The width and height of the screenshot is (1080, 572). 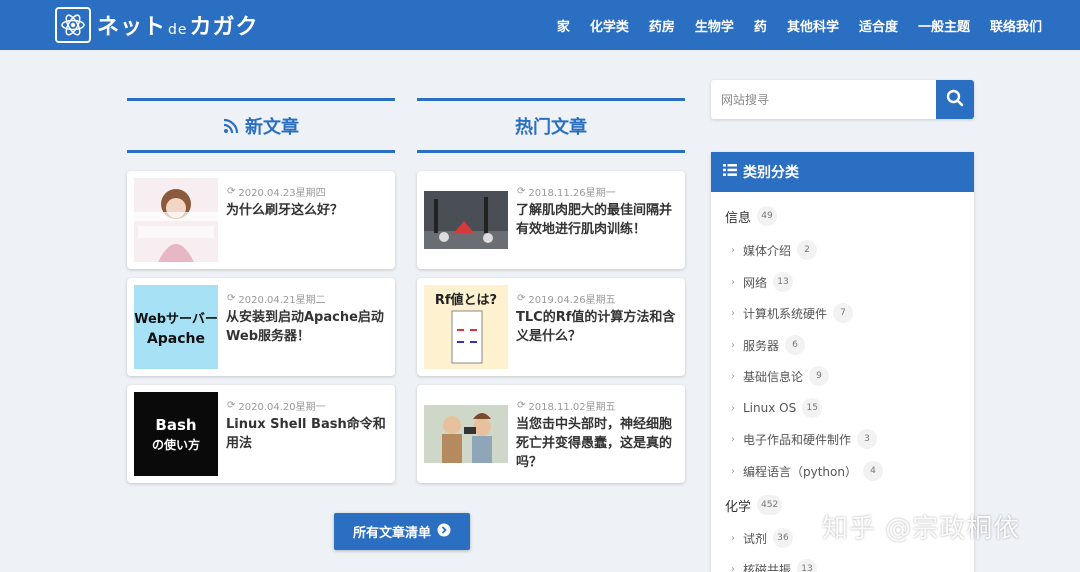 What do you see at coordinates (307, 210) in the screenshot?
I see `article-title: 为什么刷牙这么好？` at bounding box center [307, 210].